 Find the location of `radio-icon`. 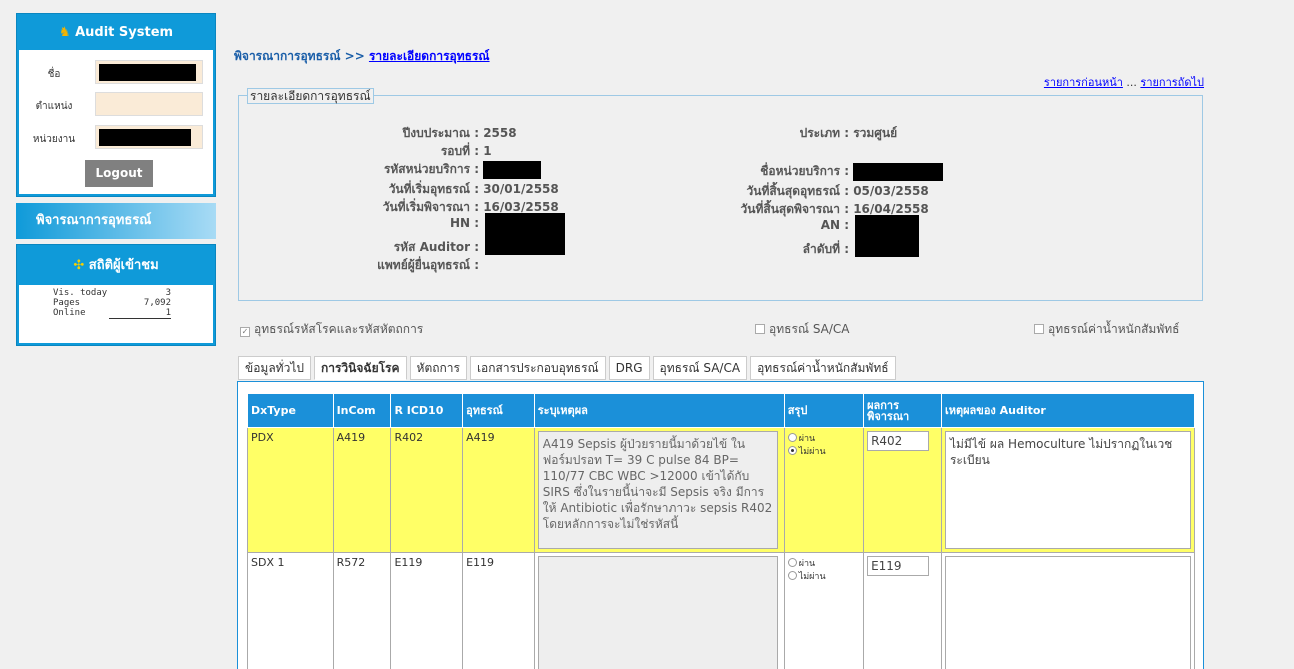

radio-icon is located at coordinates (792, 562).